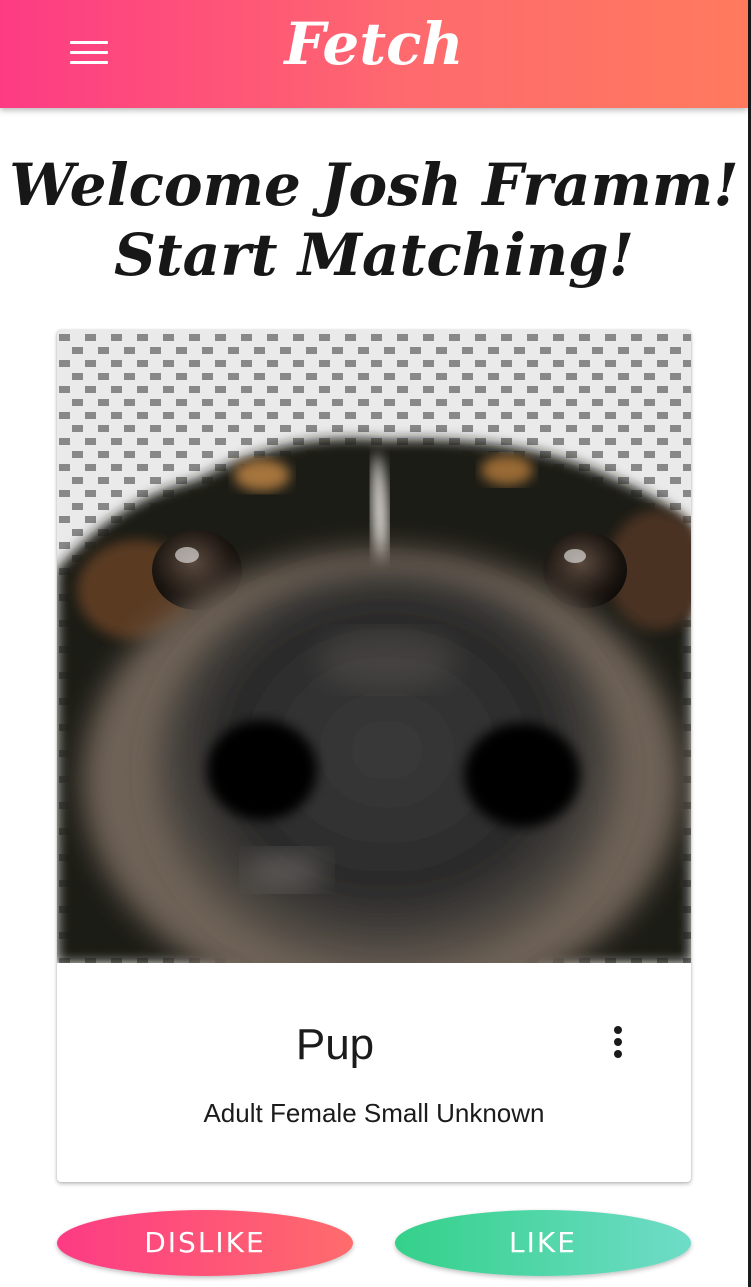 Image resolution: width=751 pixels, height=1287 pixels. What do you see at coordinates (374, 1113) in the screenshot?
I see `pet-details: Adult Female Small Unknown` at bounding box center [374, 1113].